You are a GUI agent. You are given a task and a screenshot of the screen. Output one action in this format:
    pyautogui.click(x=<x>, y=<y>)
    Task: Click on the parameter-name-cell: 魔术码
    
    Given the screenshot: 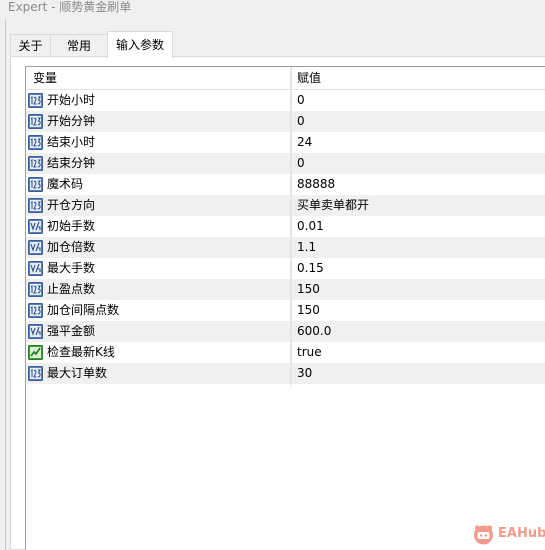 What is the action you would take?
    pyautogui.click(x=158, y=184)
    